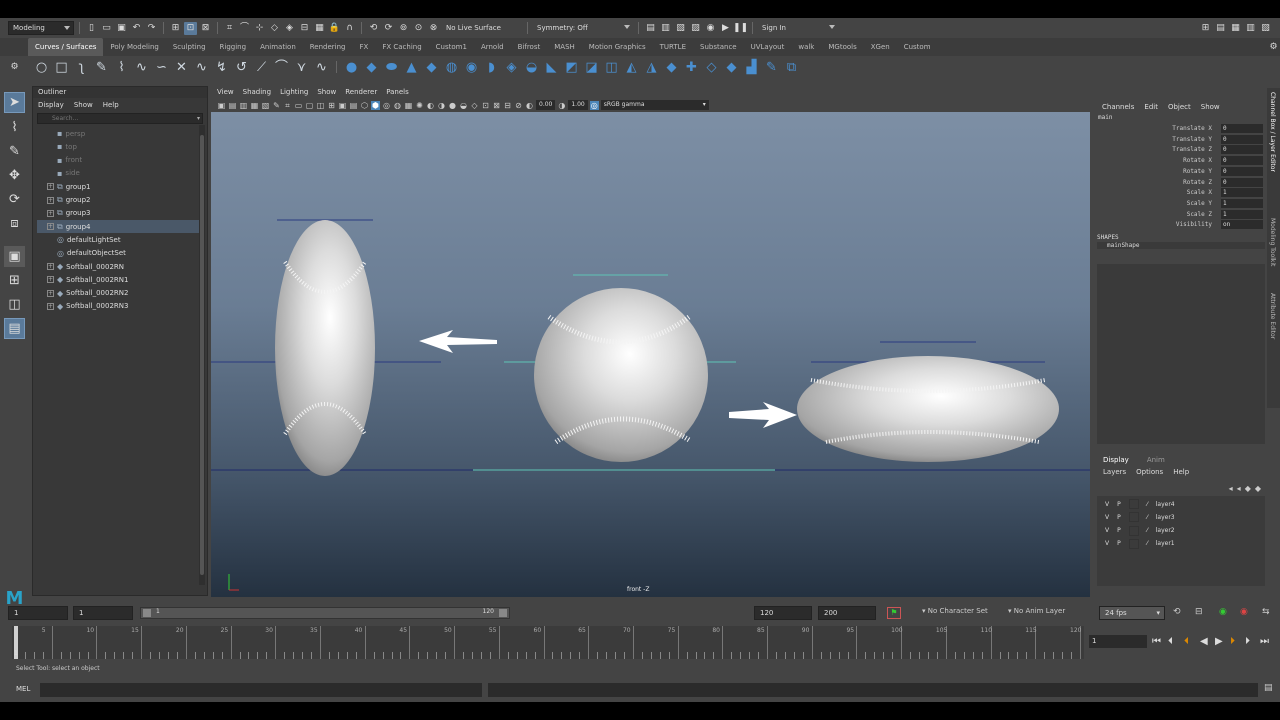 This screenshot has height=720, width=1280. What do you see at coordinates (1182, 172) in the screenshot?
I see `channel-attribute-row: Rotate Y 0` at bounding box center [1182, 172].